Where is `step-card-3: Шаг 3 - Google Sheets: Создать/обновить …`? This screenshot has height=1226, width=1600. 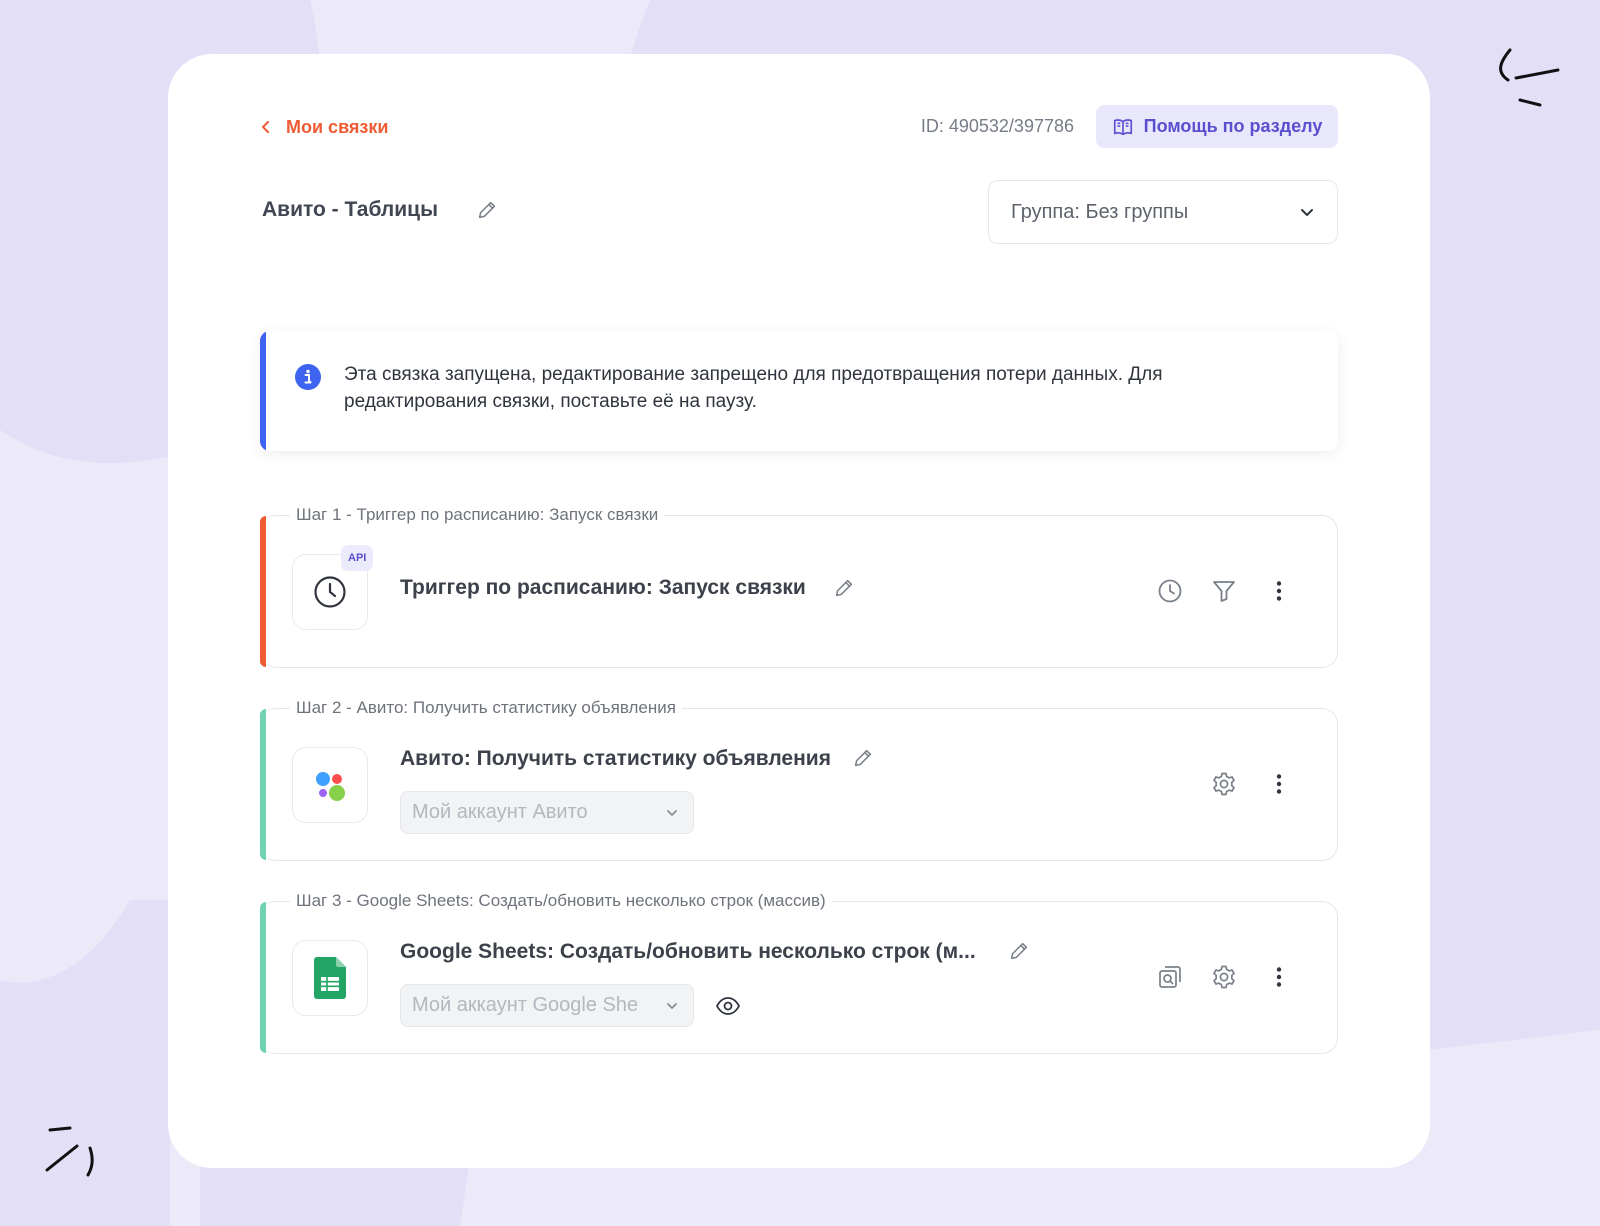
step-card-3: Шаг 3 - Google Sheets: Создать/обновить … is located at coordinates (799, 972).